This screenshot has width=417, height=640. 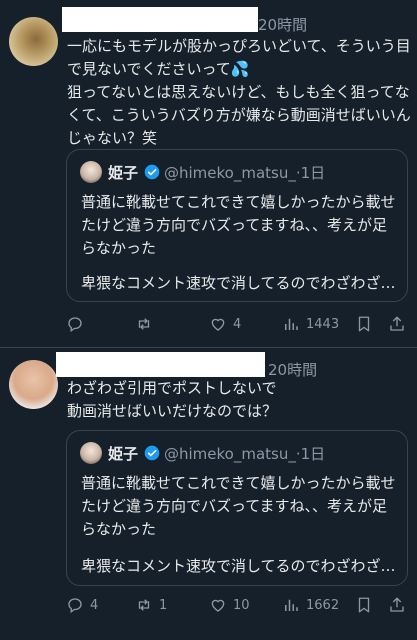 What do you see at coordinates (94, 605) in the screenshot?
I see `reply-count: 4` at bounding box center [94, 605].